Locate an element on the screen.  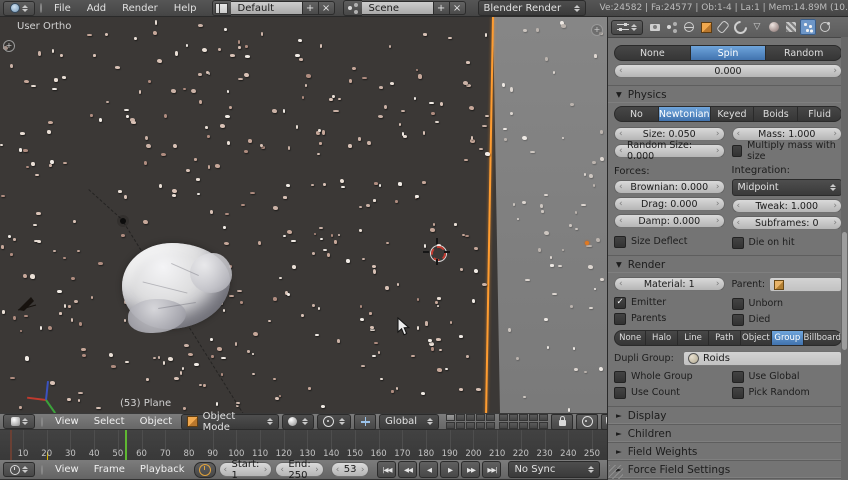
panel-resize-grip is located at coordinates (616, 472).